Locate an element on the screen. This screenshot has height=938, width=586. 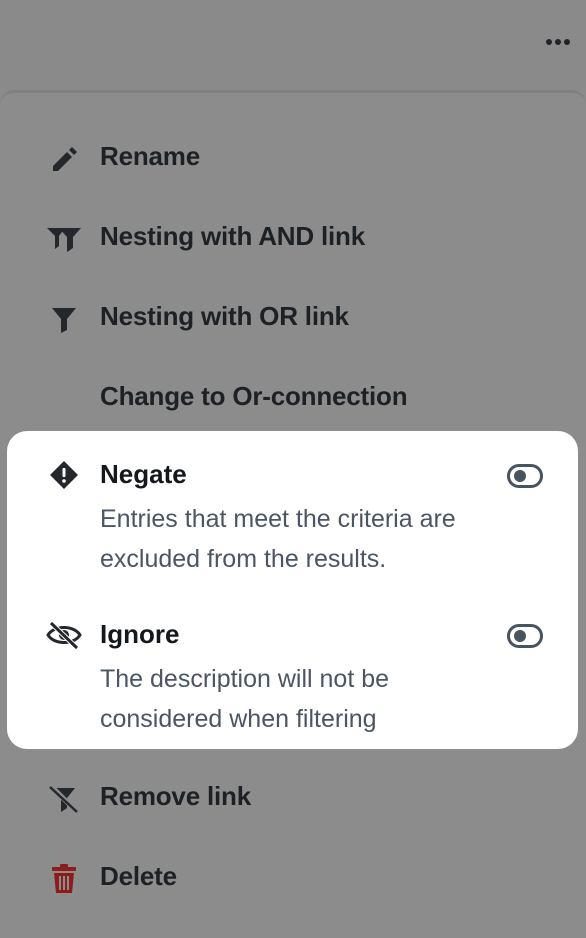
menu-item-remove-link: Remove link is located at coordinates (293, 799).